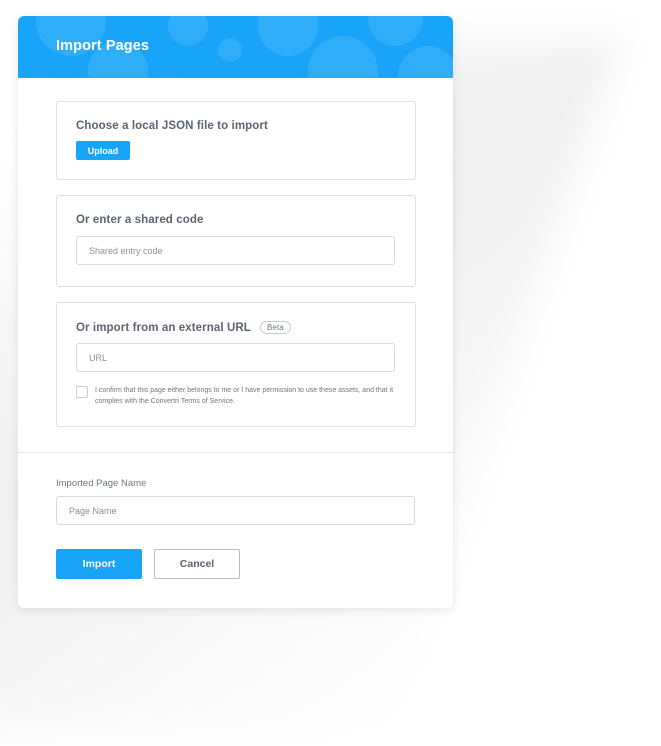  I want to click on shared-code-card: Or enter a shared code, so click(236, 241).